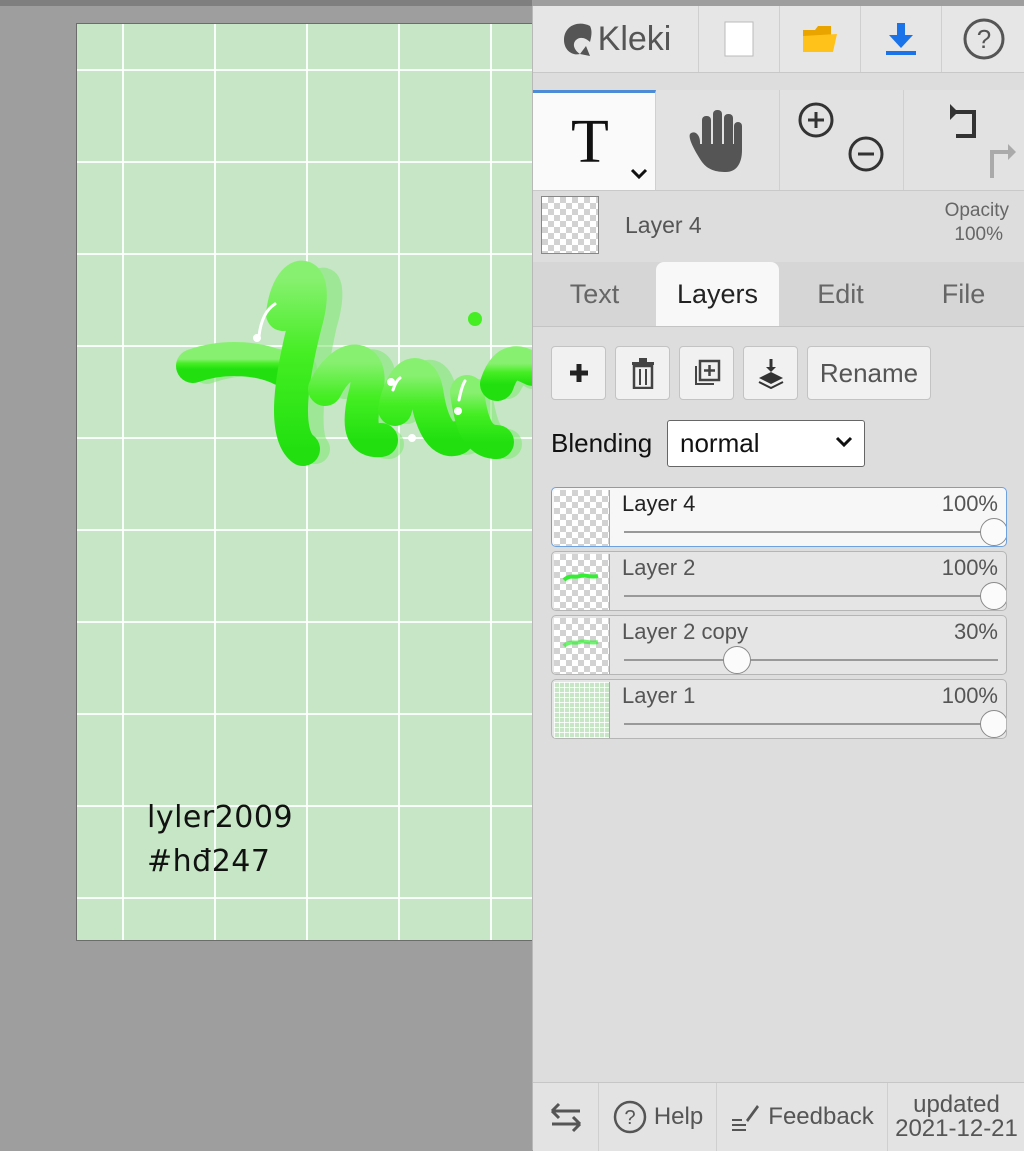 Image resolution: width=1024 pixels, height=1151 pixels. Describe the element at coordinates (963, 121) in the screenshot. I see `undo-icon` at that location.